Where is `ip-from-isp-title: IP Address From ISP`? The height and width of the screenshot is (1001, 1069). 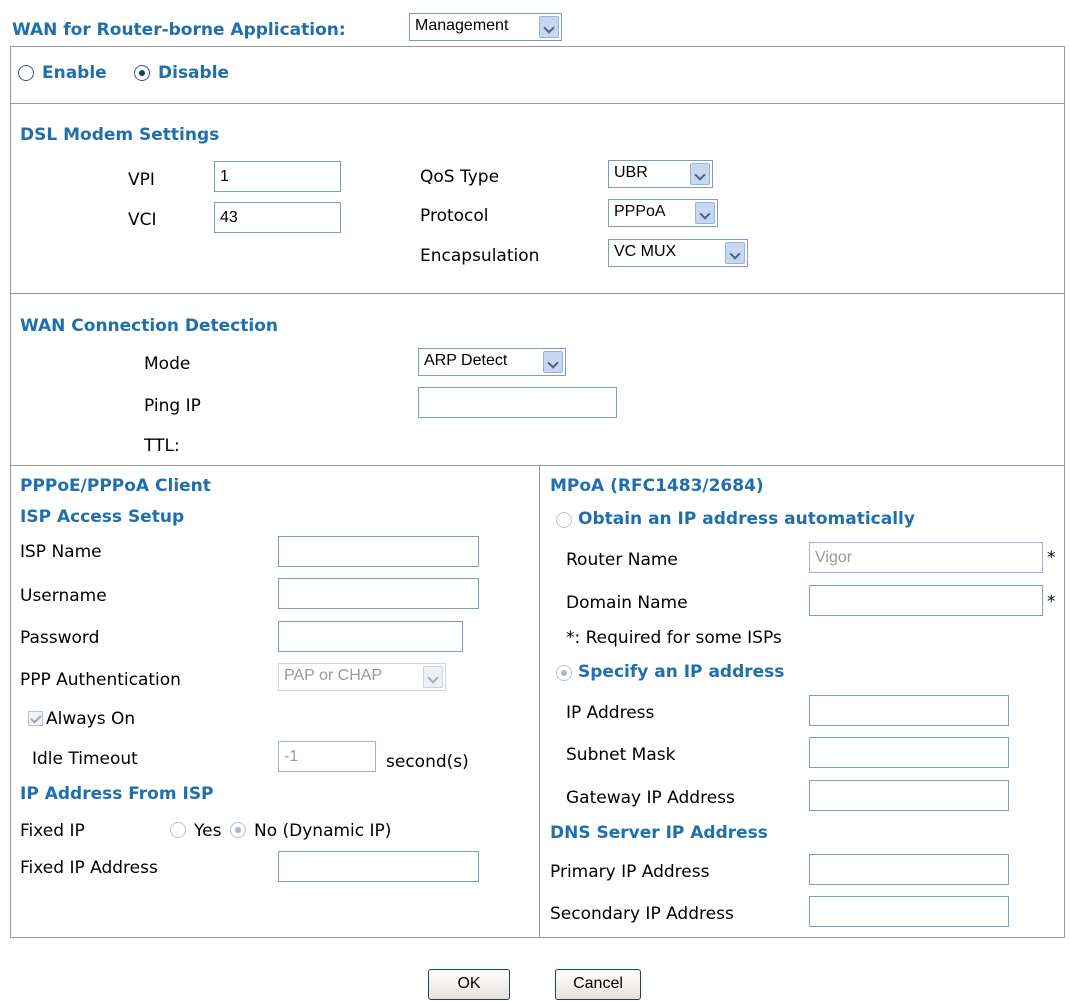
ip-from-isp-title: IP Address From ISP is located at coordinates (117, 794).